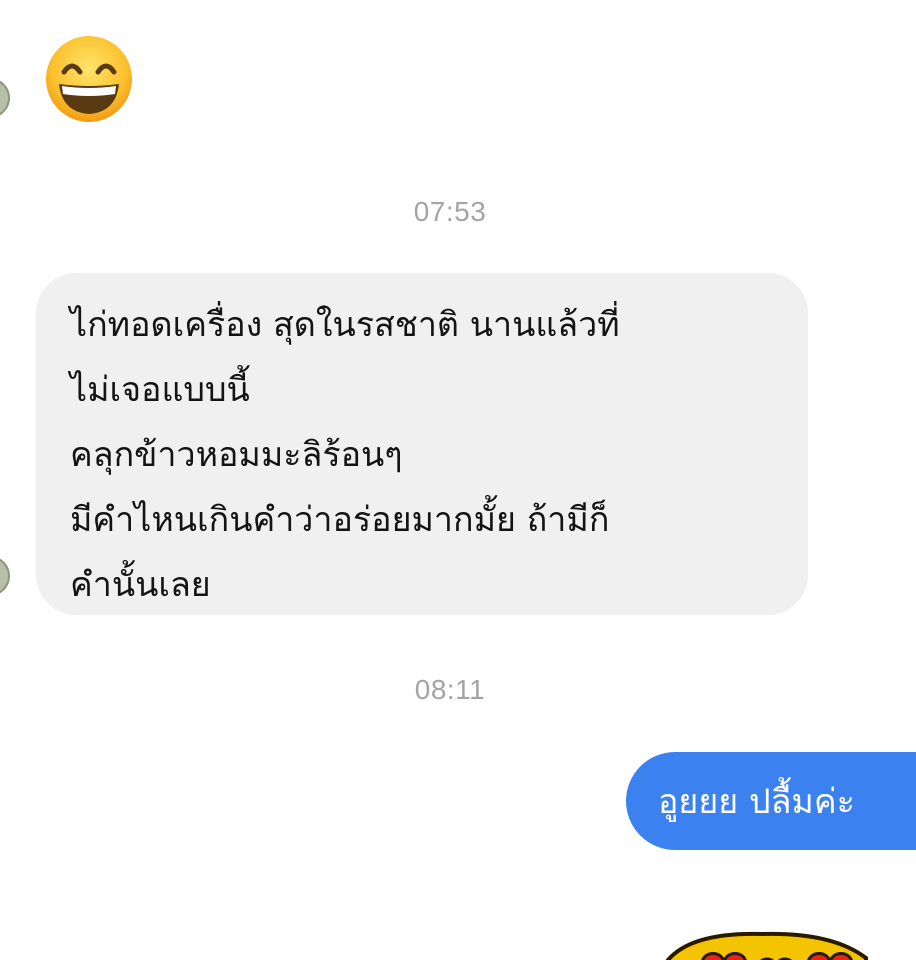 The width and height of the screenshot is (916, 960). Describe the element at coordinates (450, 689) in the screenshot. I see `timestamp: 08:11` at that location.